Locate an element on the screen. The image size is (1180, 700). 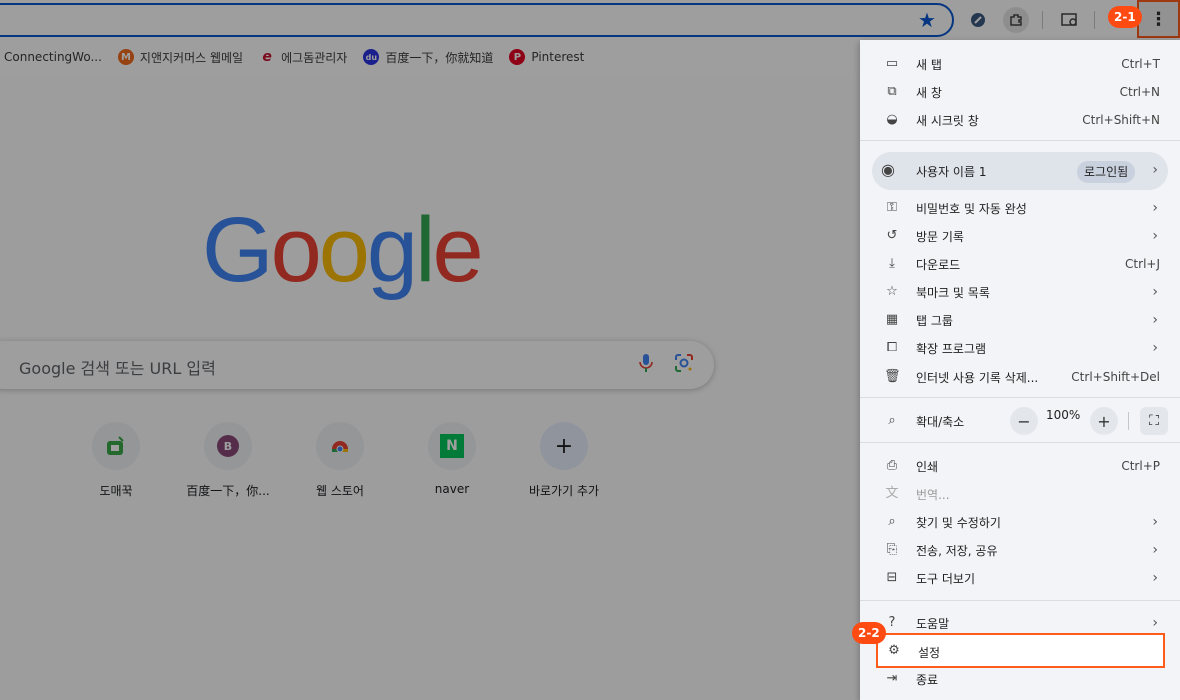
bookmark-label: 에그돔관리자 is located at coordinates (314, 57).